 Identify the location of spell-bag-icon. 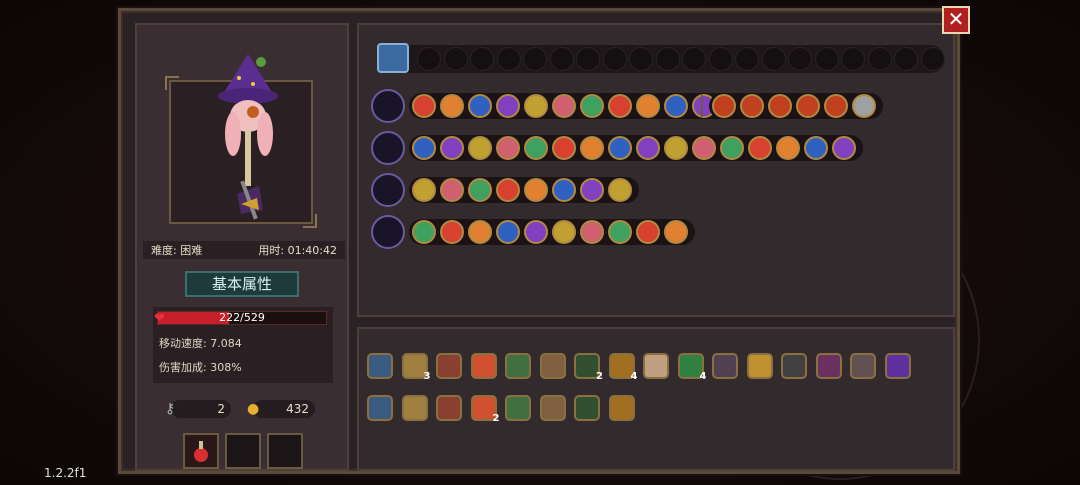
(393, 58).